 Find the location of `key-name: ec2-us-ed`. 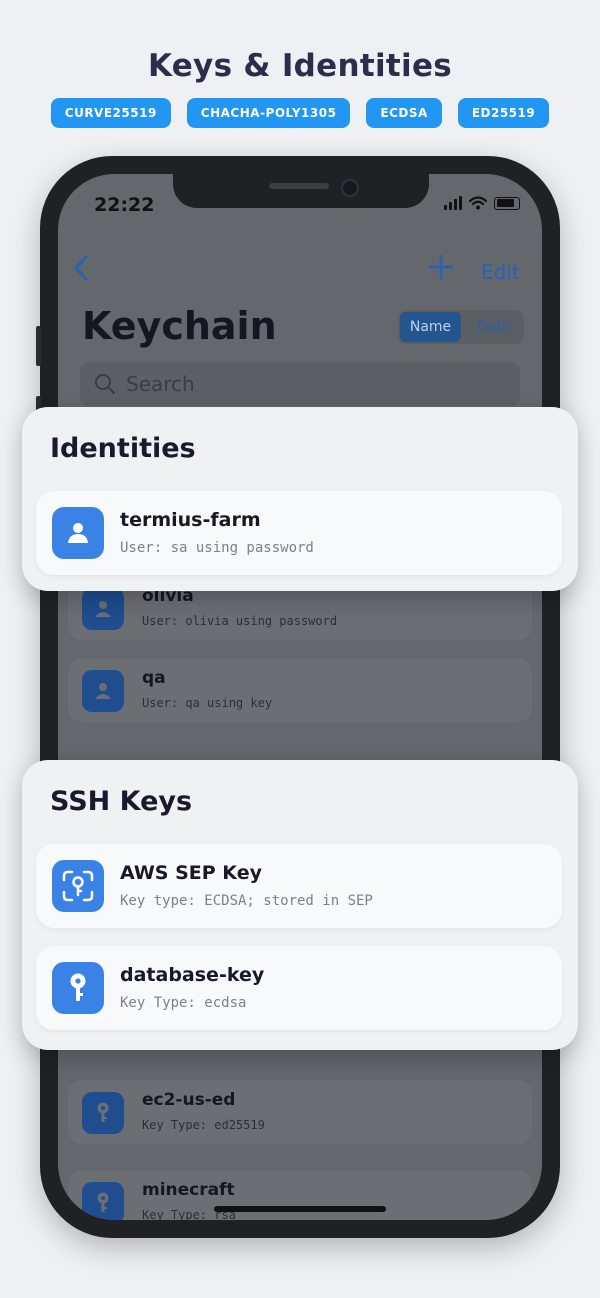

key-name: ec2-us-ed is located at coordinates (189, 1100).